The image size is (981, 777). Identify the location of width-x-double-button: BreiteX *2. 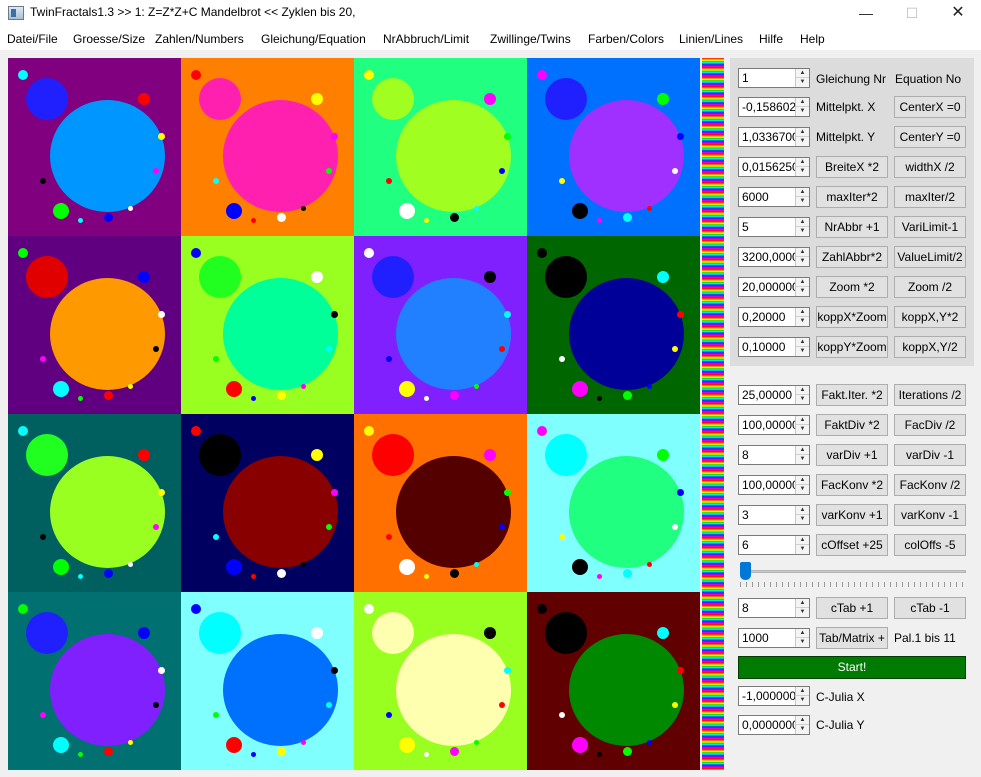
(852, 167).